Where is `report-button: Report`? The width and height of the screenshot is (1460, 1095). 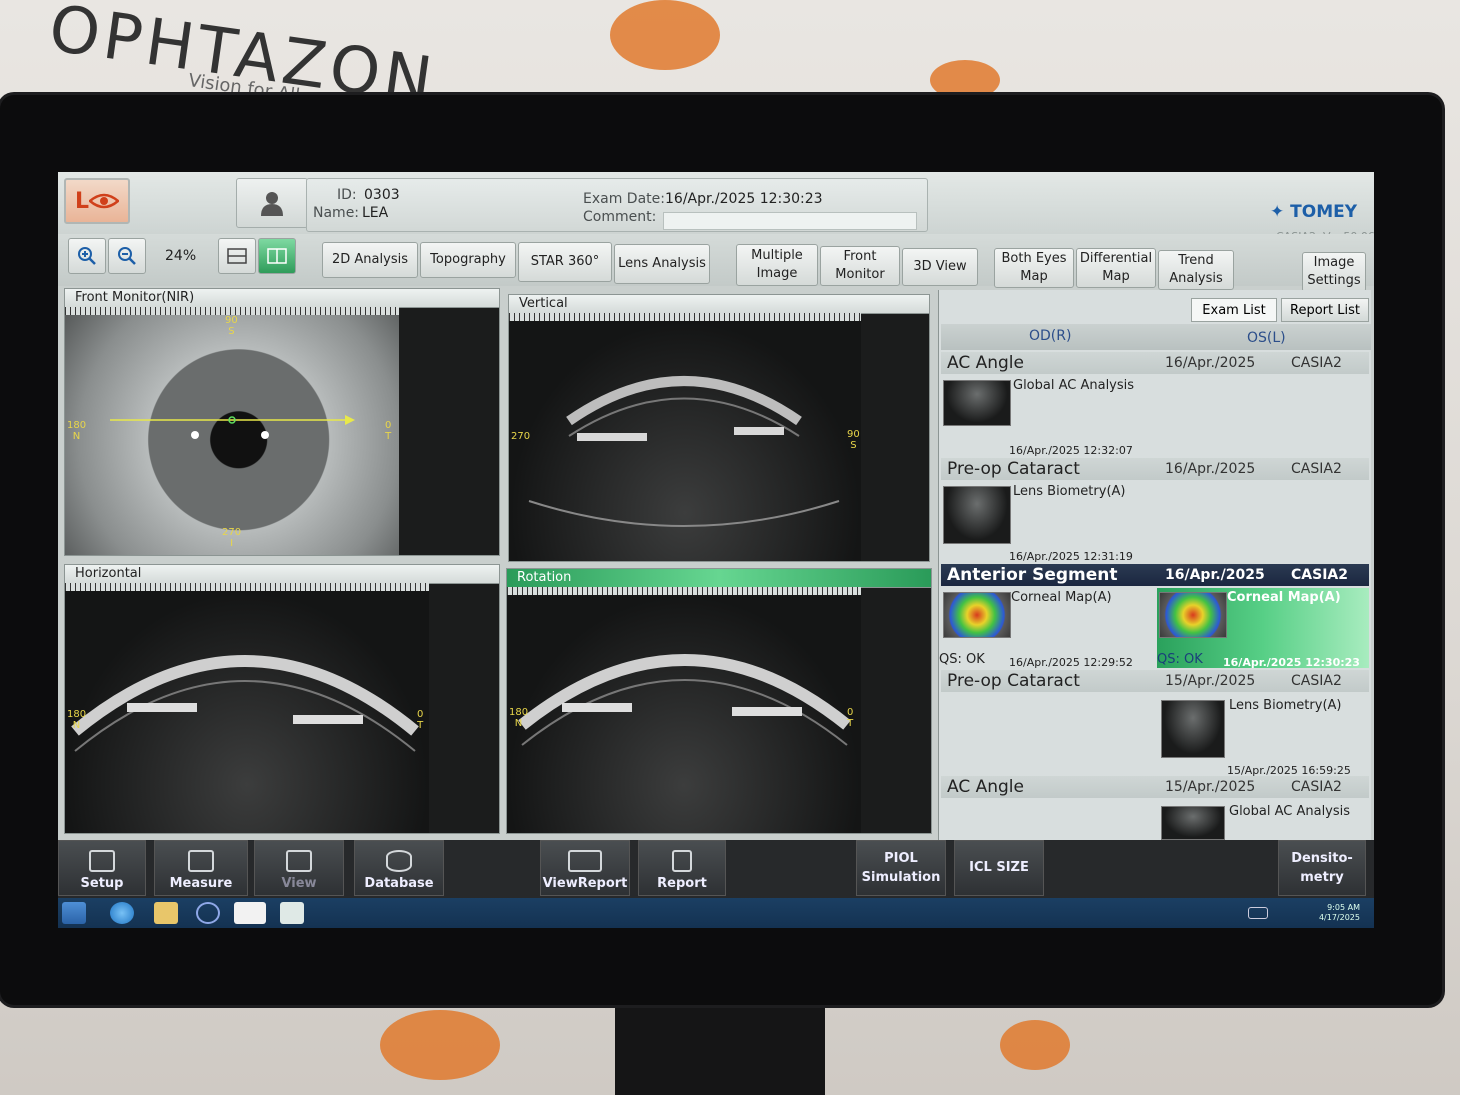 report-button: Report is located at coordinates (682, 868).